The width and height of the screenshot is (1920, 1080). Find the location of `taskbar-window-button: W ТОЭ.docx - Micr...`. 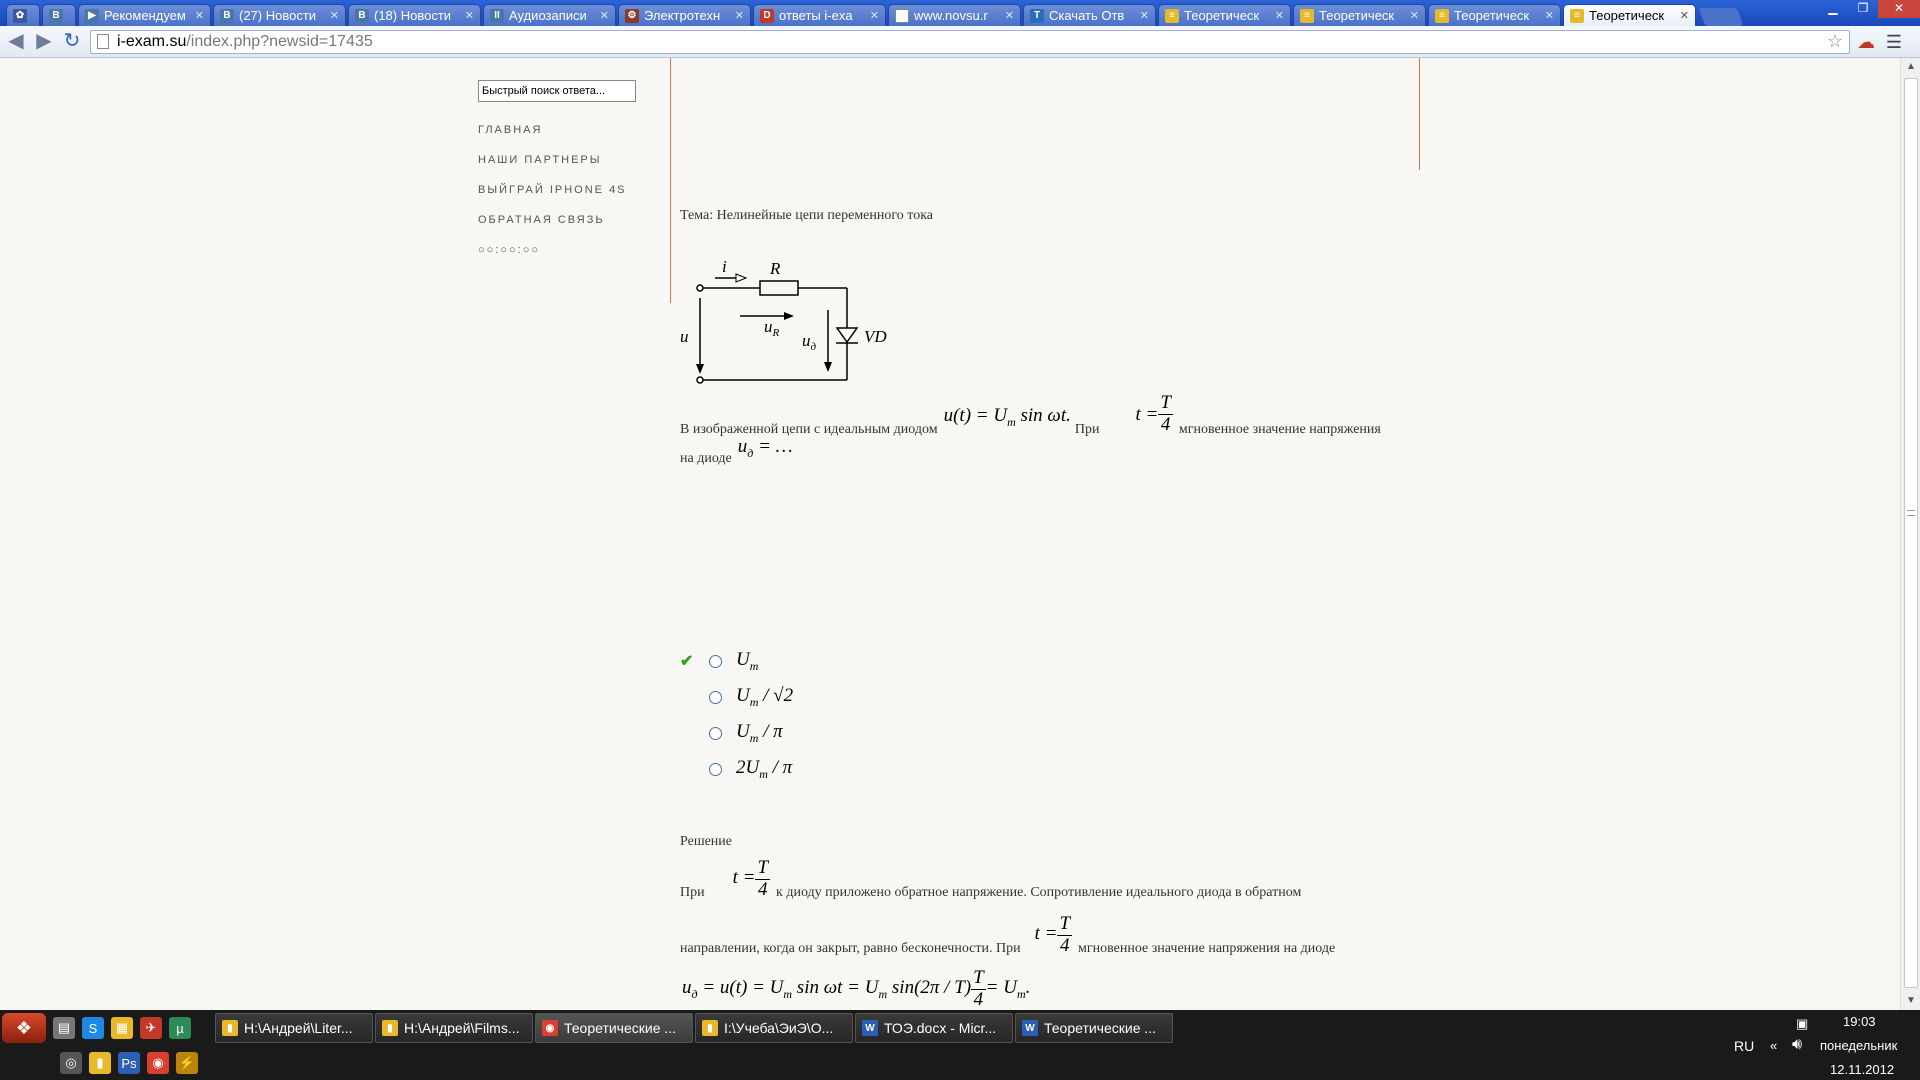

taskbar-window-button: W ТОЭ.docx - Micr... is located at coordinates (934, 1028).